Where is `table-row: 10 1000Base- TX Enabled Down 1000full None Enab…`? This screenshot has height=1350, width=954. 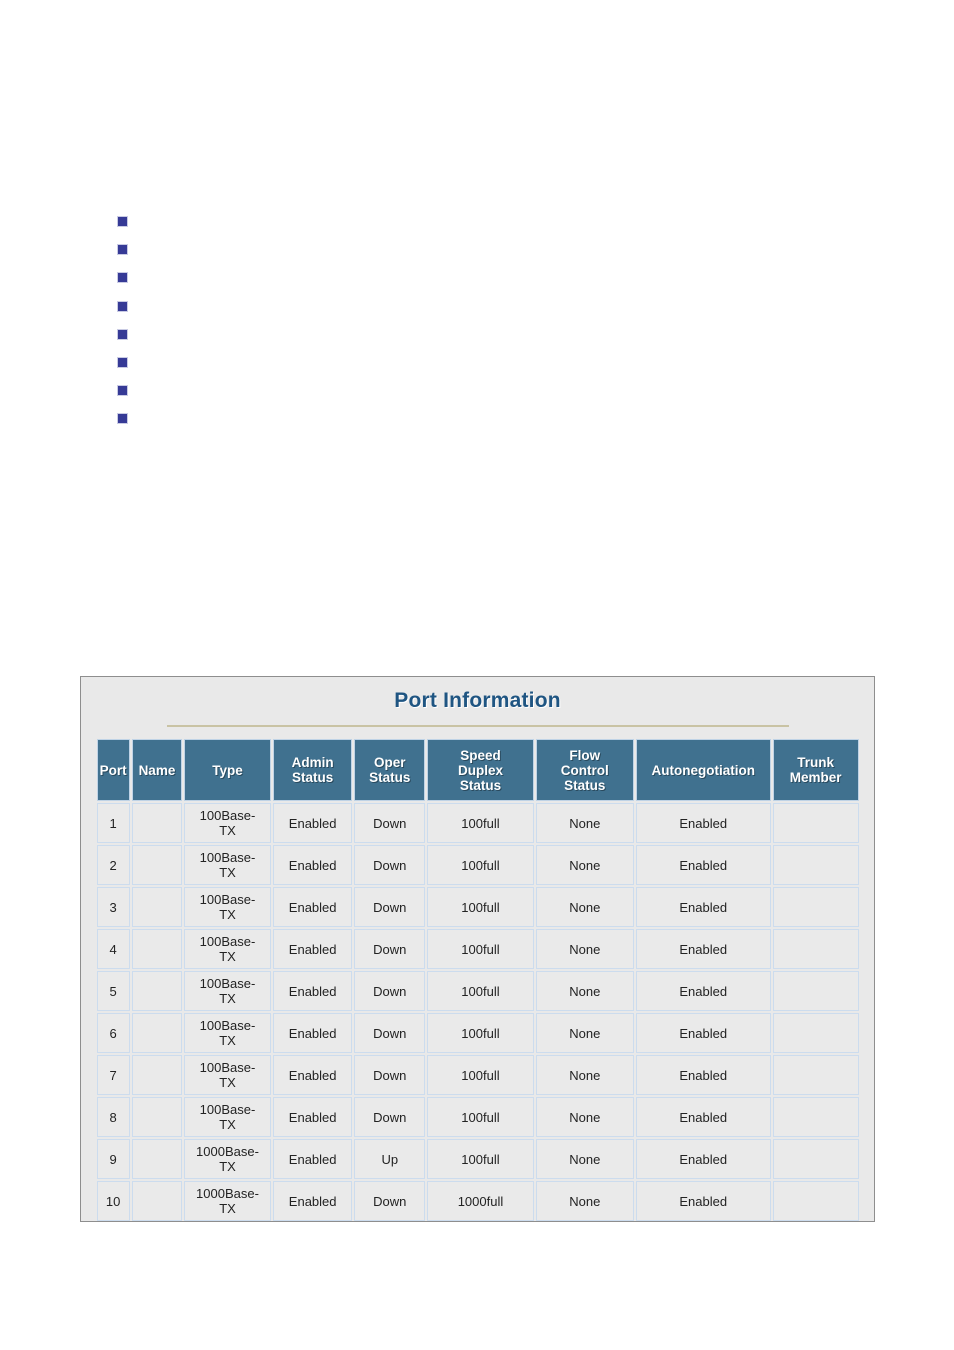 table-row: 10 1000Base- TX Enabled Down 1000full None Enab… is located at coordinates (477, 1201).